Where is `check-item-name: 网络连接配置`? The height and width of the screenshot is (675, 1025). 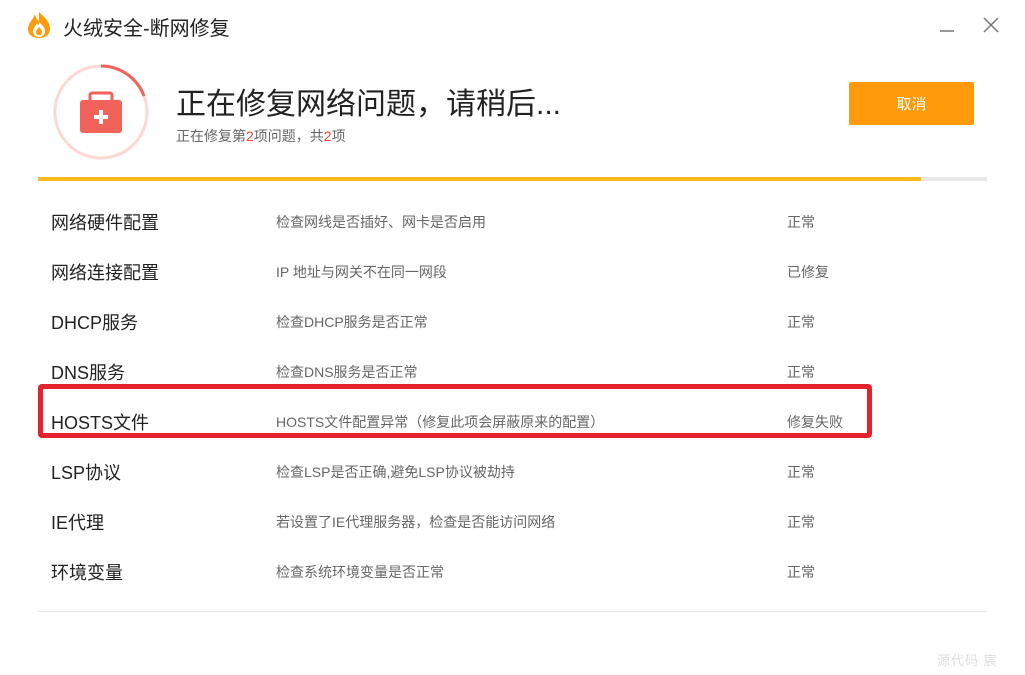 check-item-name: 网络连接配置 is located at coordinates (105, 273).